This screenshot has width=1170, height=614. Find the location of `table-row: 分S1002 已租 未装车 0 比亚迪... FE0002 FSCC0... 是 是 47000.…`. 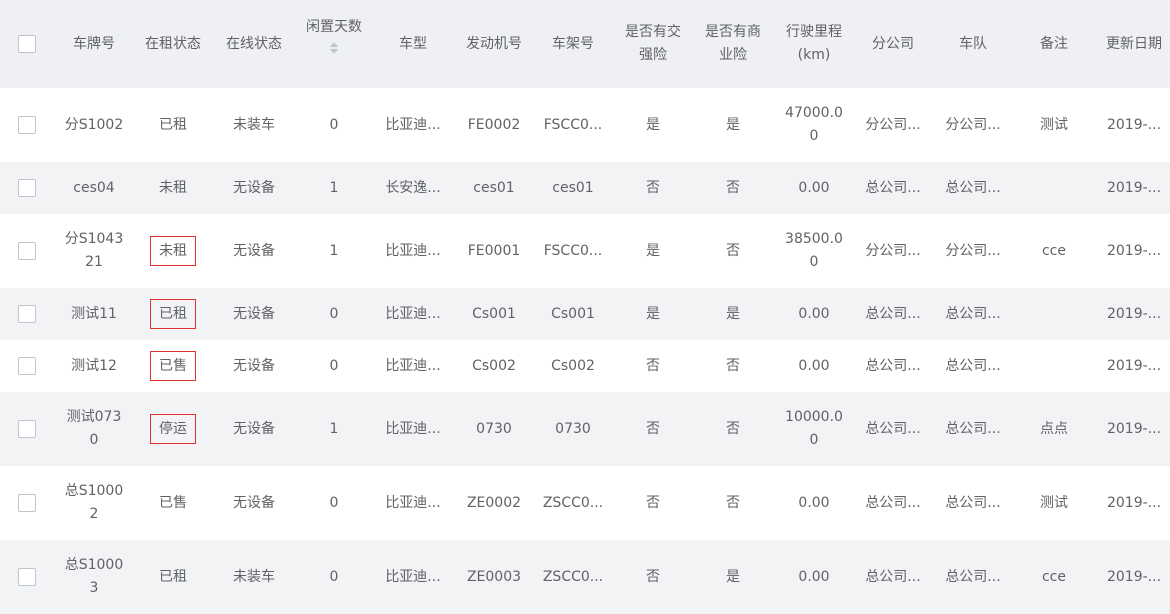

table-row: 分S1002 已租 未装车 0 比亚迪... FE0002 FSCC0... 是 是 47000.… is located at coordinates (585, 125).